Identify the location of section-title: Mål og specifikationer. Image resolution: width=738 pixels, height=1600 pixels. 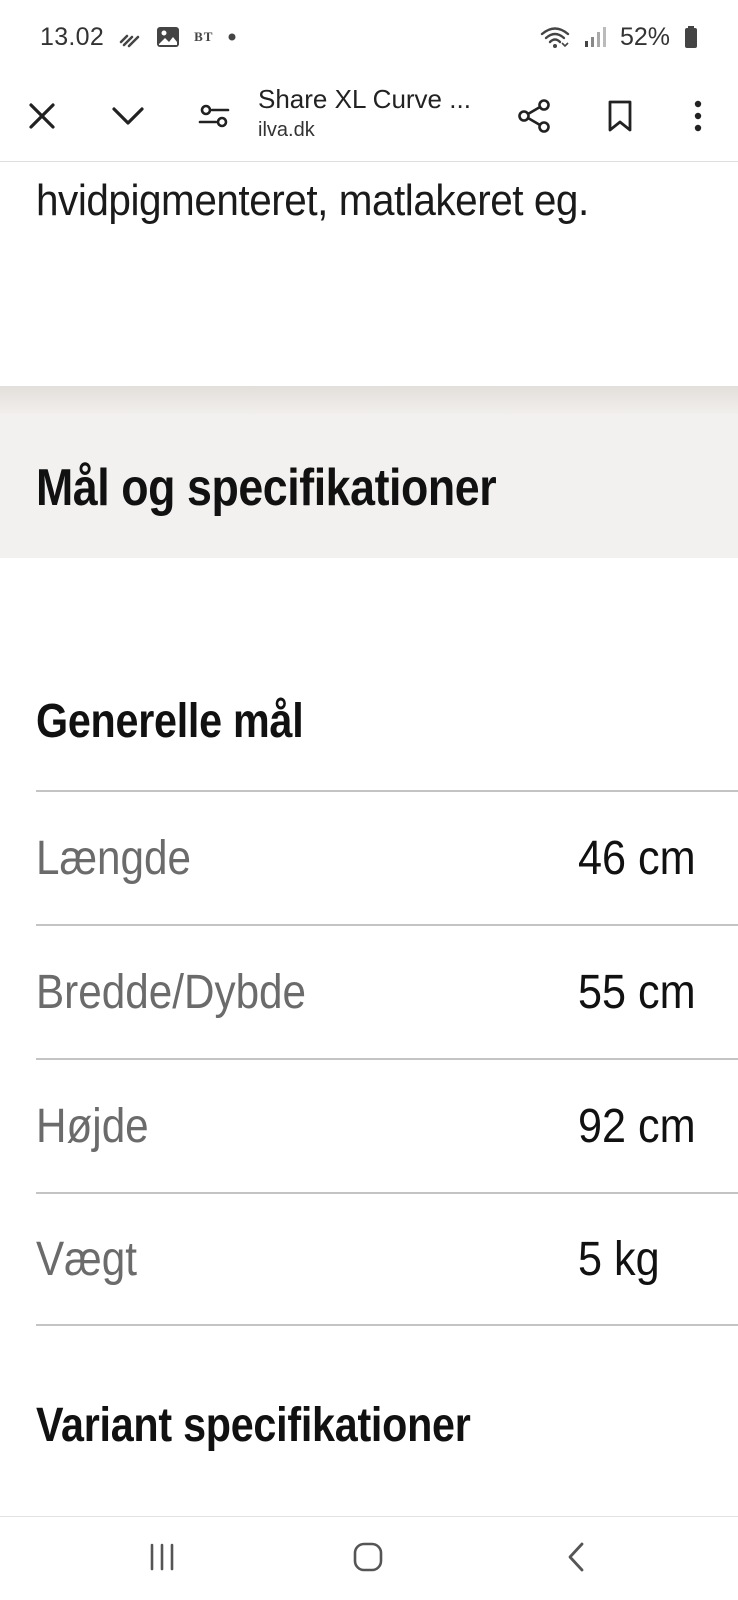
(266, 488).